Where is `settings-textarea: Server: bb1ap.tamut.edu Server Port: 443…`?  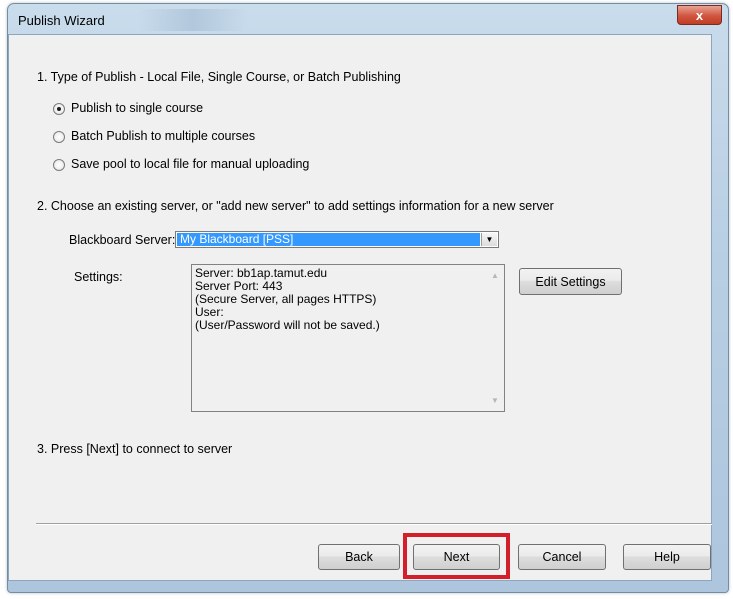
settings-textarea: Server: bb1ap.tamut.edu Server Port: 443… is located at coordinates (348, 338).